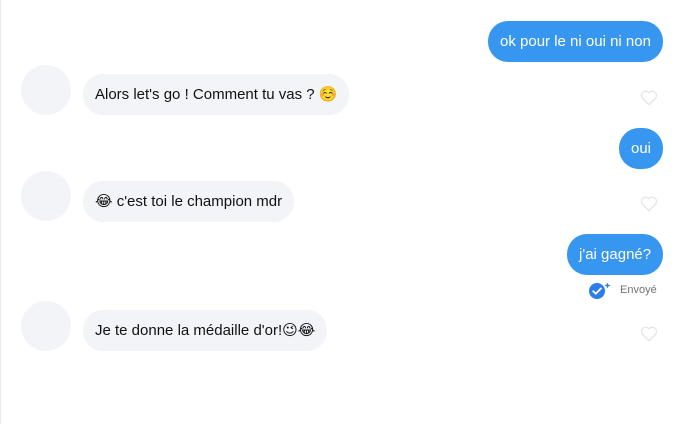 Image resolution: width=682 pixels, height=424 pixels. I want to click on status-label: Envoyé, so click(638, 290).